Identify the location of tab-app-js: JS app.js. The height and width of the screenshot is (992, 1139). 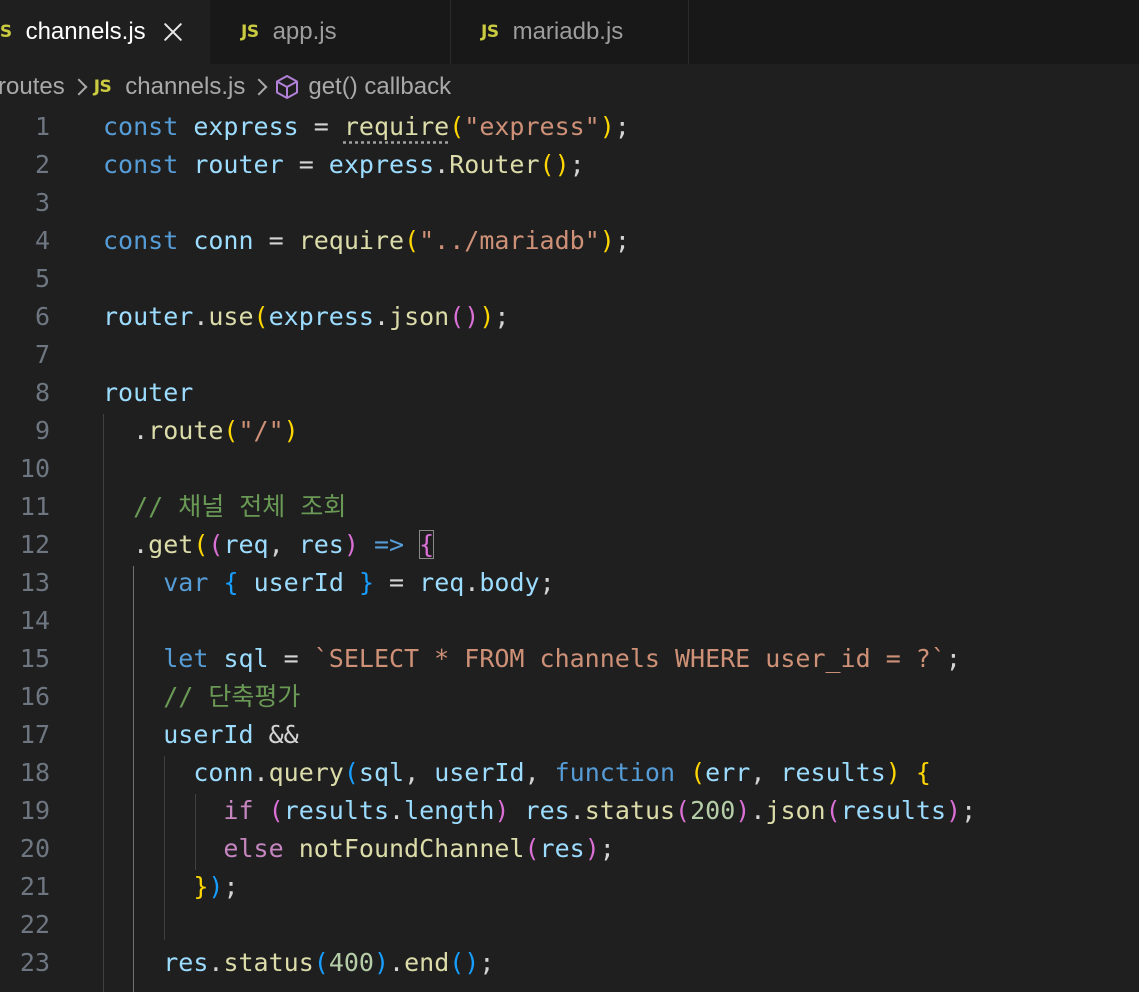
(330, 32).